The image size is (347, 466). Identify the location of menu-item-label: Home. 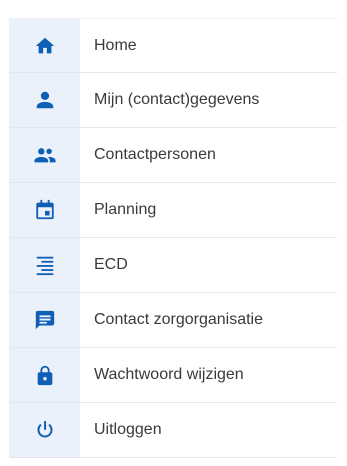
(115, 45).